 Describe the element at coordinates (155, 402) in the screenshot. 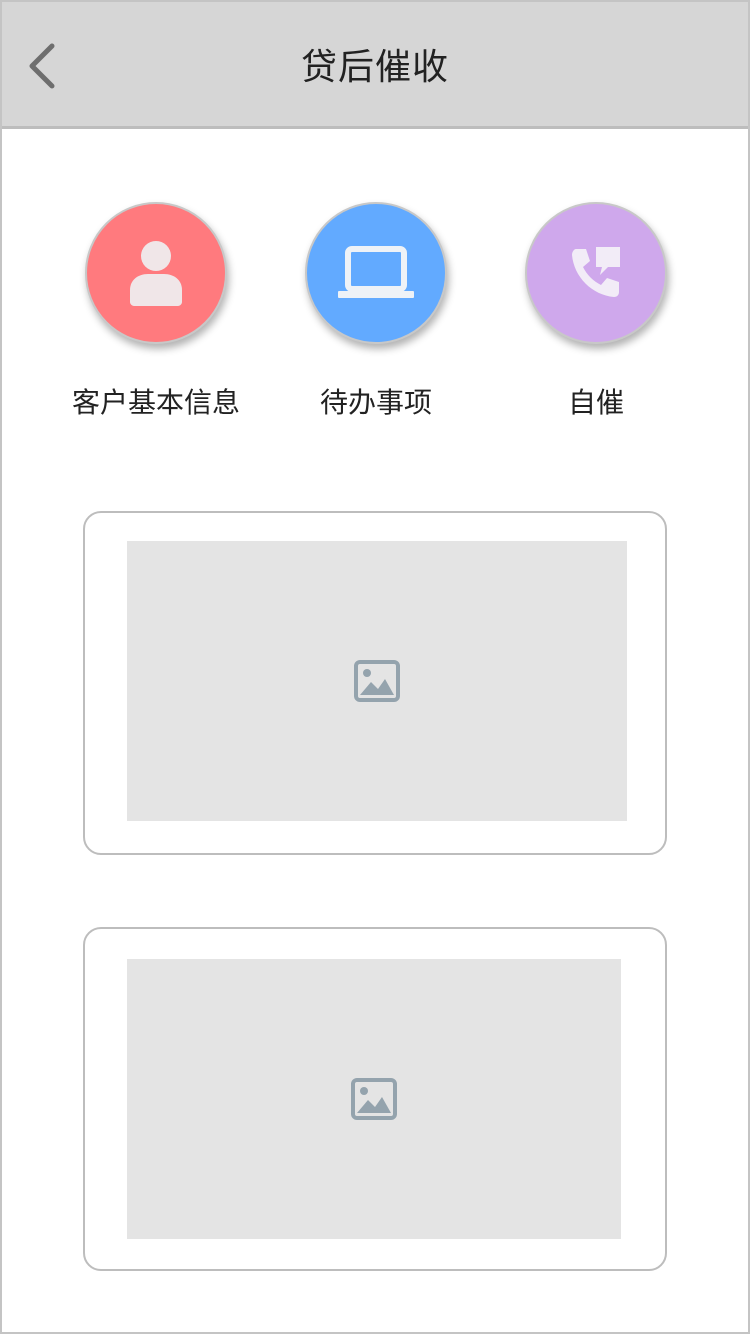

I see `shortcut-label: 客户基本信息` at that location.